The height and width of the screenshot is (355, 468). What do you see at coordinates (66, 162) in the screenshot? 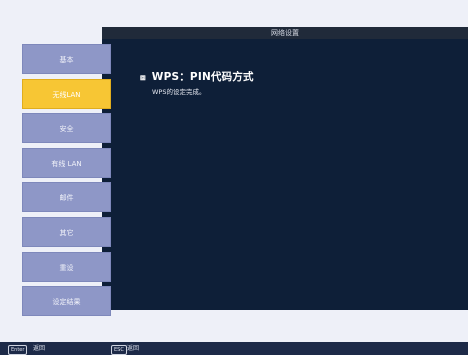
I see `sidebar-item-wired-lan: 有线 LAN` at bounding box center [66, 162].